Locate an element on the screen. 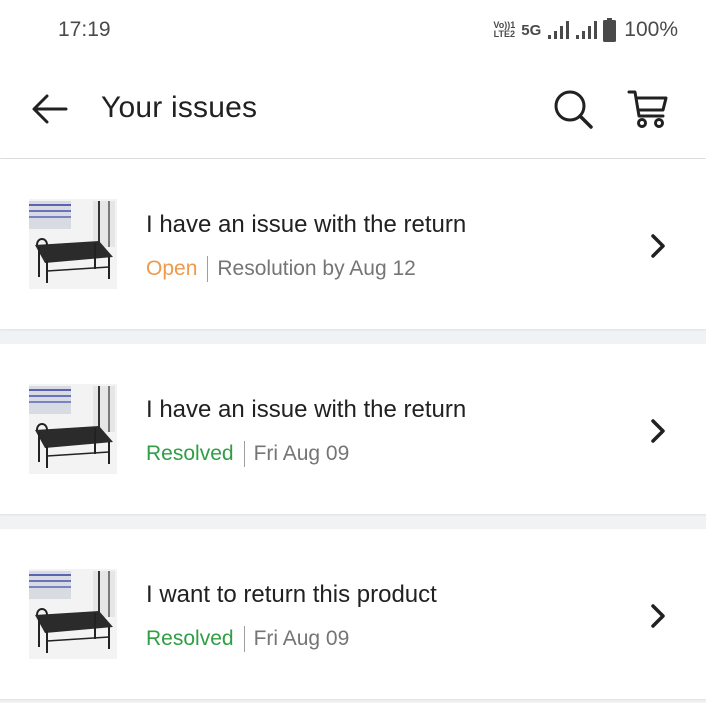  status-indicators: Vo))1 LTE2 5G 100% is located at coordinates (585, 30).